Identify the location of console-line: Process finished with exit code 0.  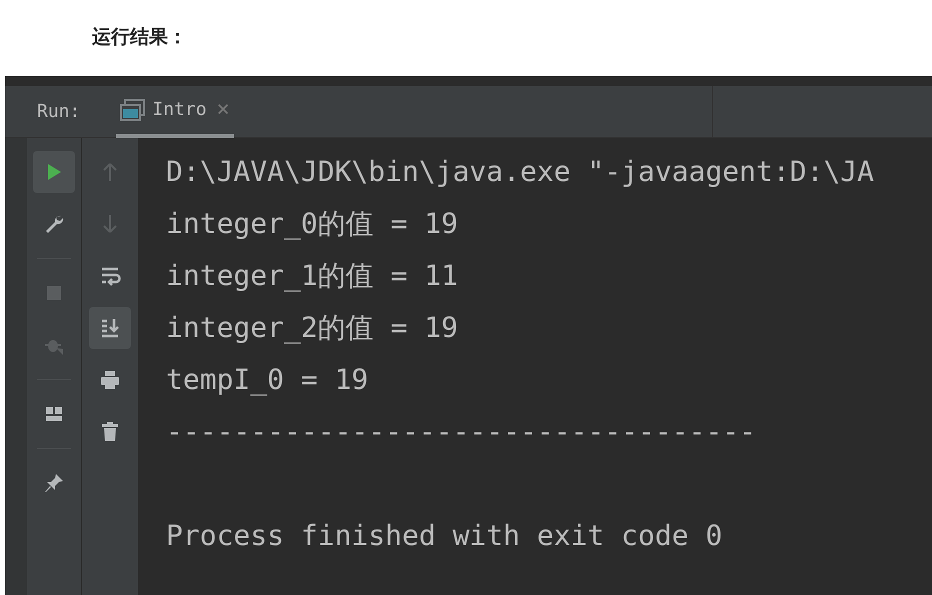
(444, 536).